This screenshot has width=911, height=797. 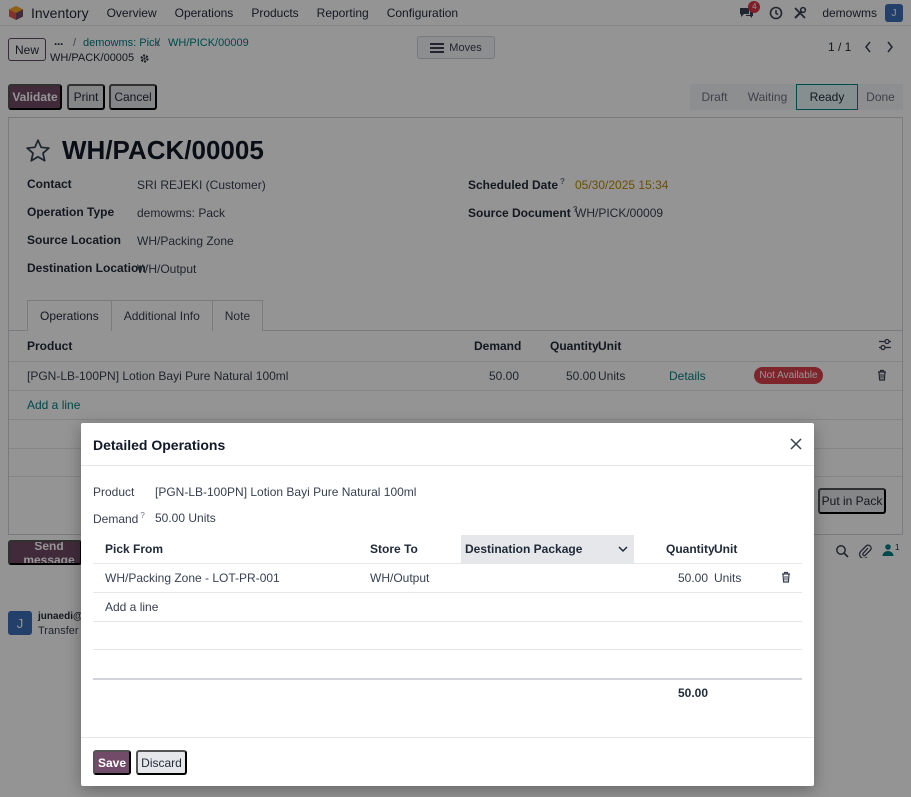 What do you see at coordinates (399, 578) in the screenshot?
I see `row-store-to: WH/Output` at bounding box center [399, 578].